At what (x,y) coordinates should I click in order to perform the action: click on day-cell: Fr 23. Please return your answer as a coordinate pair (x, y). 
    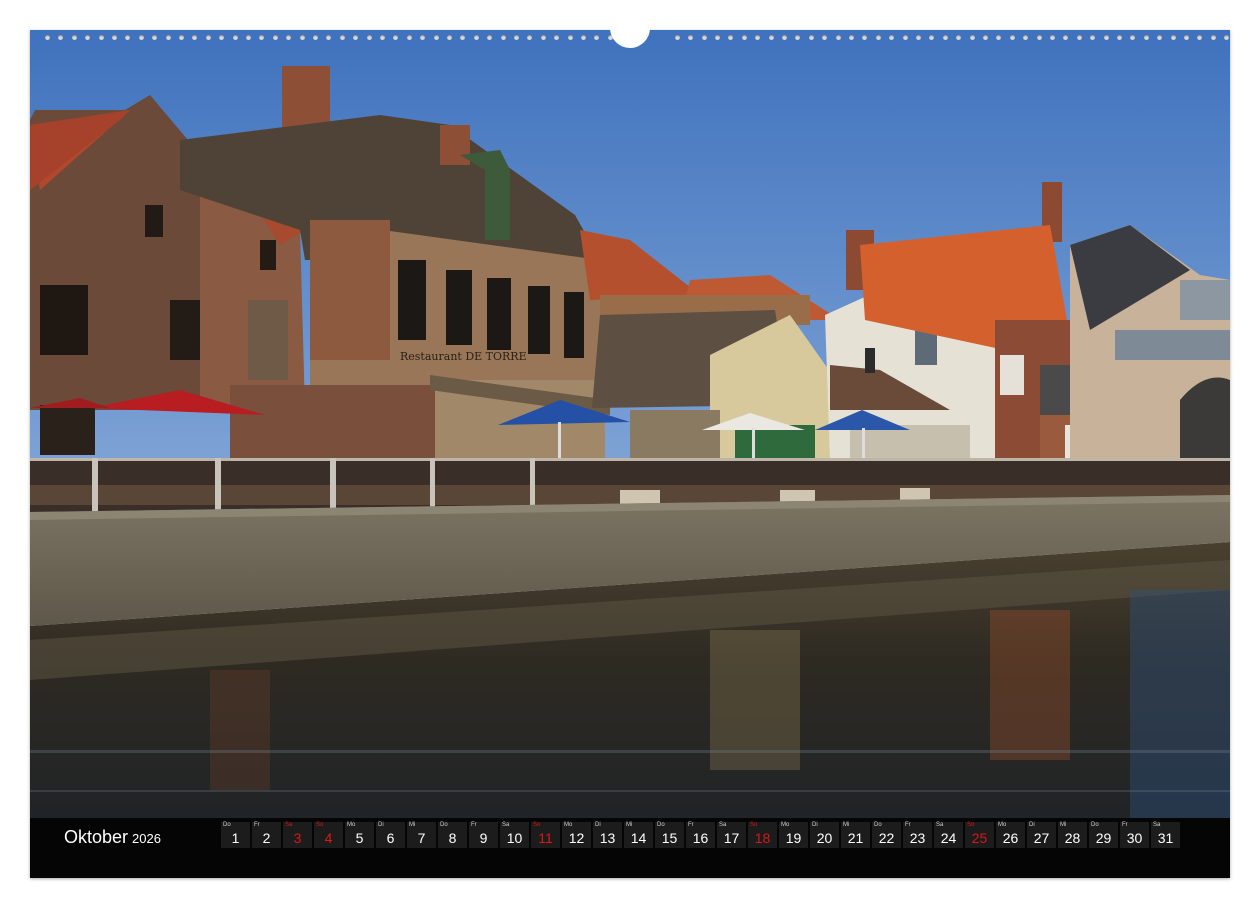
    Looking at the image, I should click on (917, 835).